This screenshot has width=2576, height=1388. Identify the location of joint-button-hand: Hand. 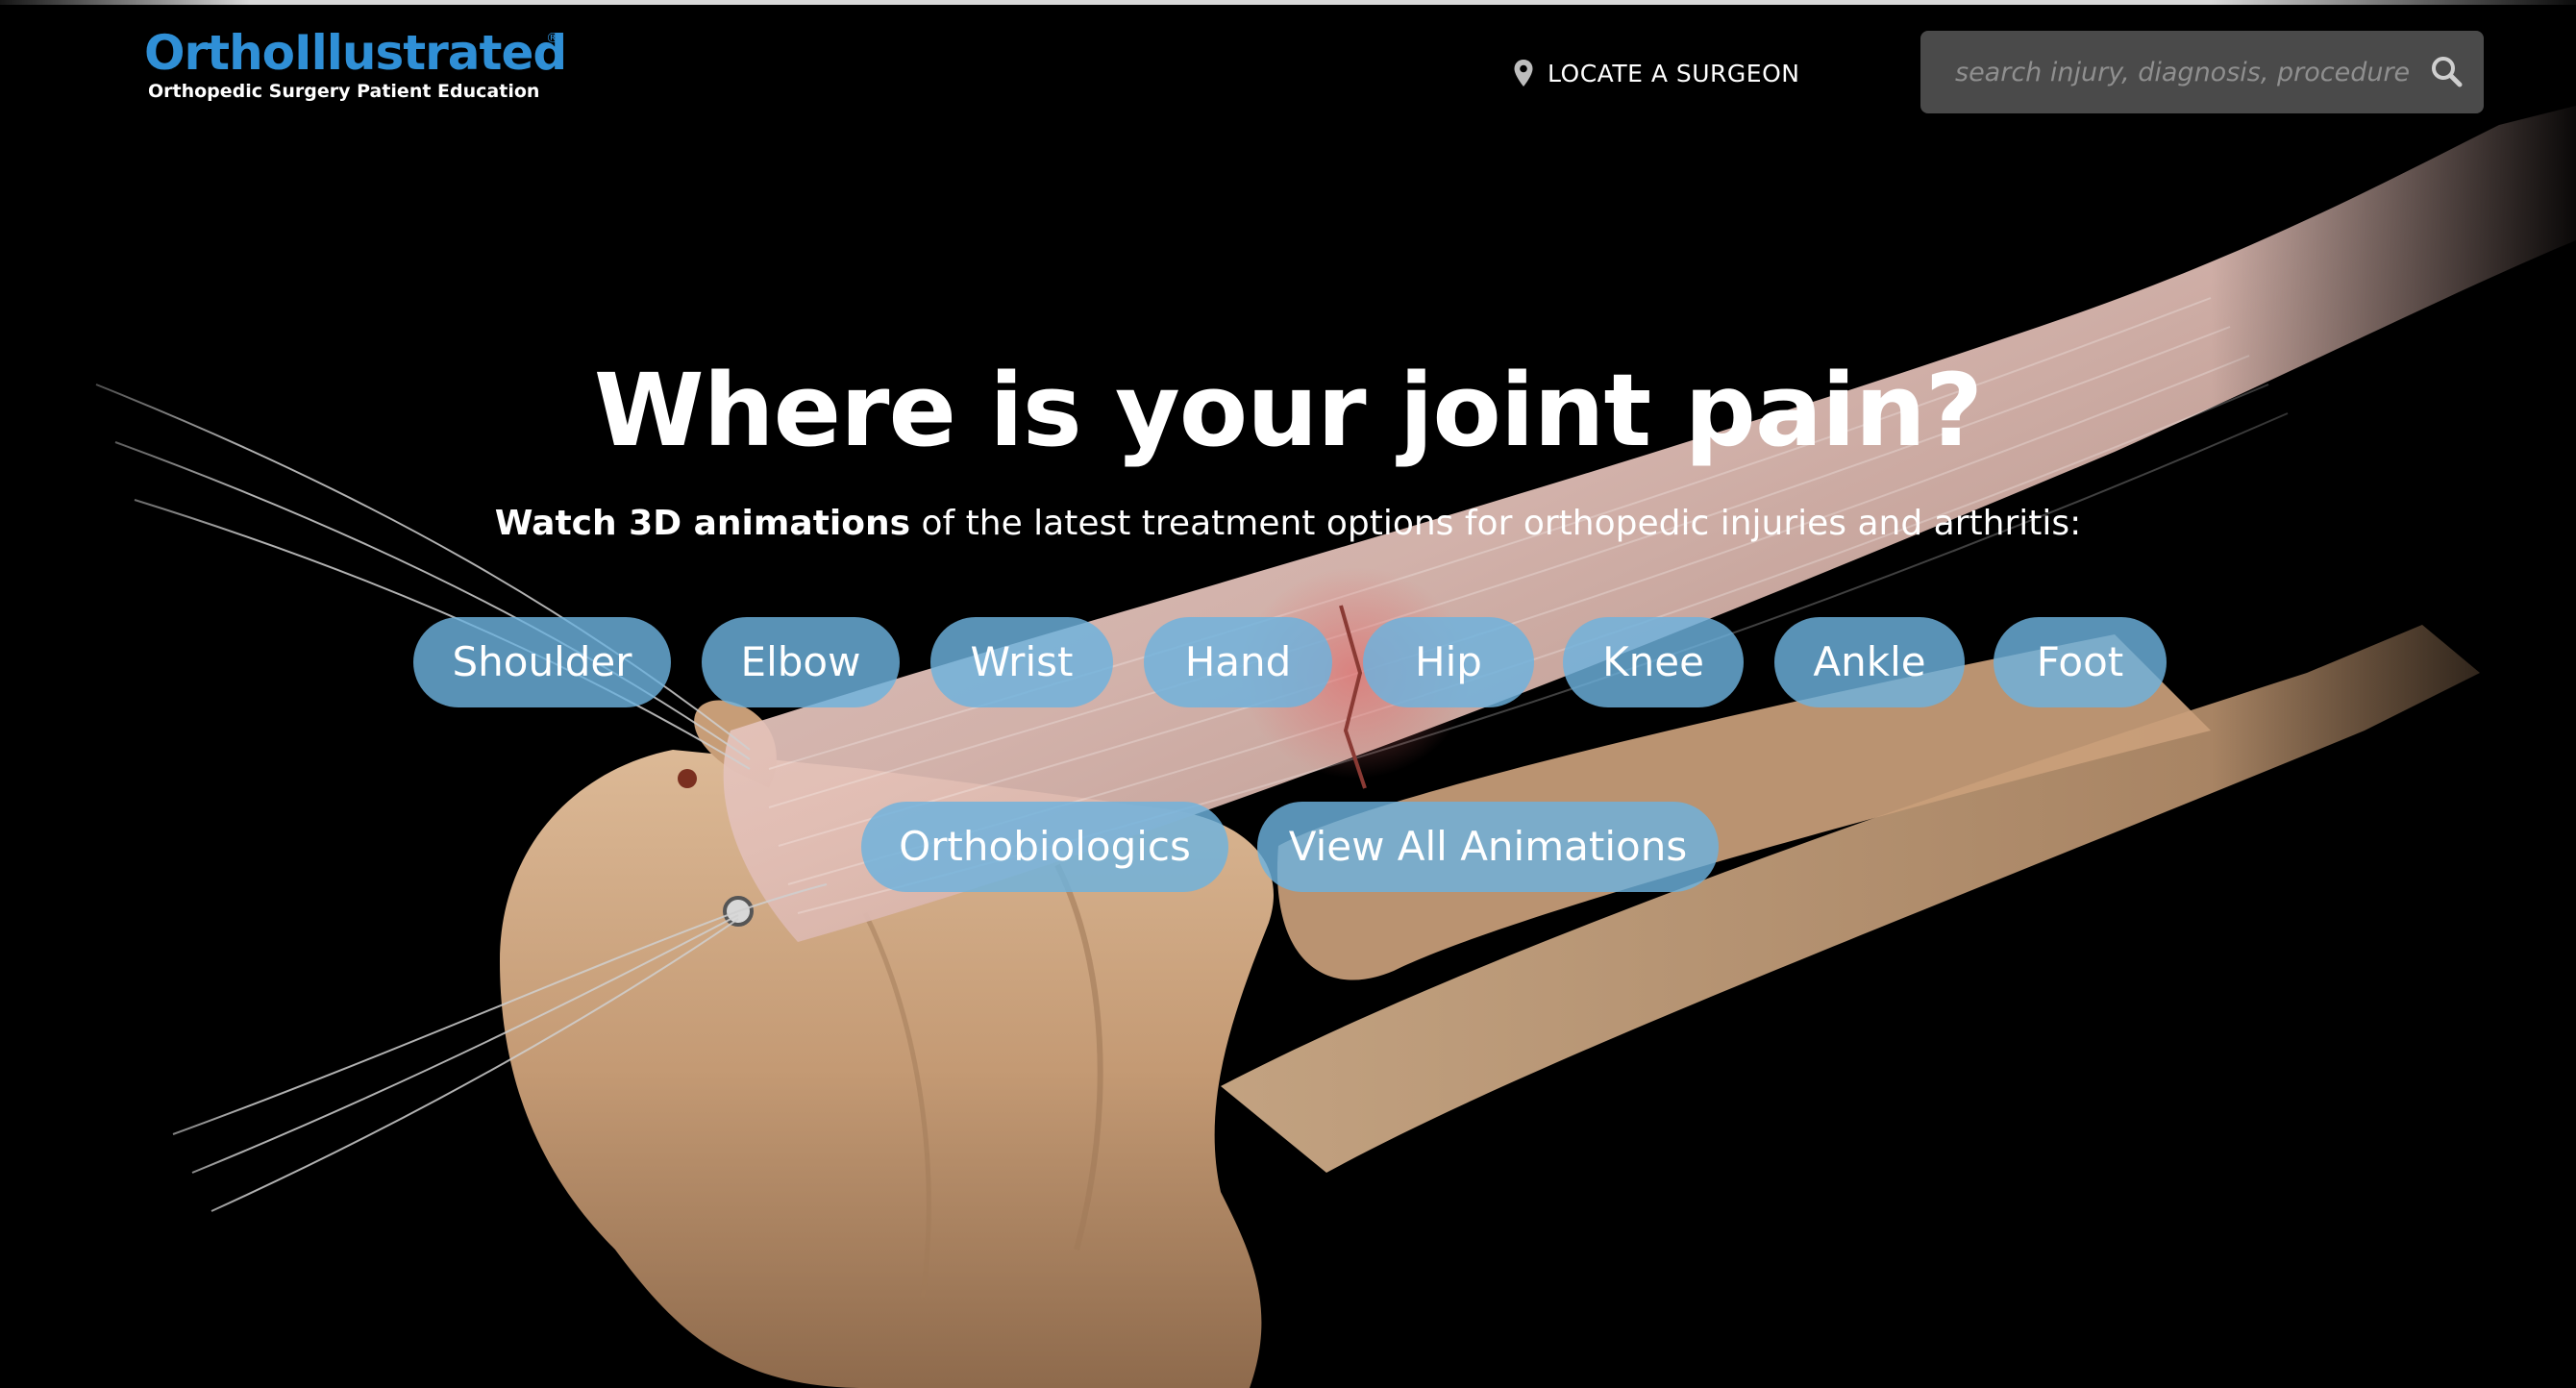
(1238, 662).